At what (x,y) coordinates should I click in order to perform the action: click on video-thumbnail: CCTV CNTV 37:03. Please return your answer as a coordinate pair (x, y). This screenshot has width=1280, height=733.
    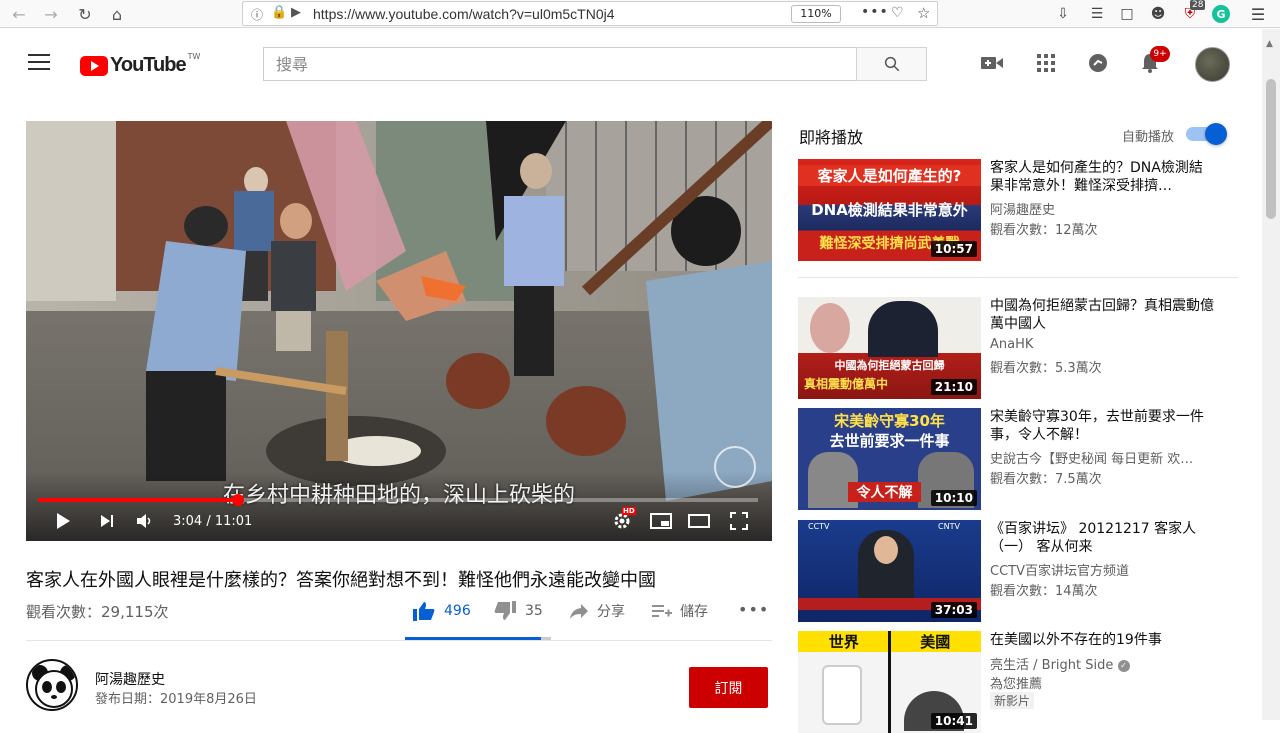
    Looking at the image, I should click on (889, 571).